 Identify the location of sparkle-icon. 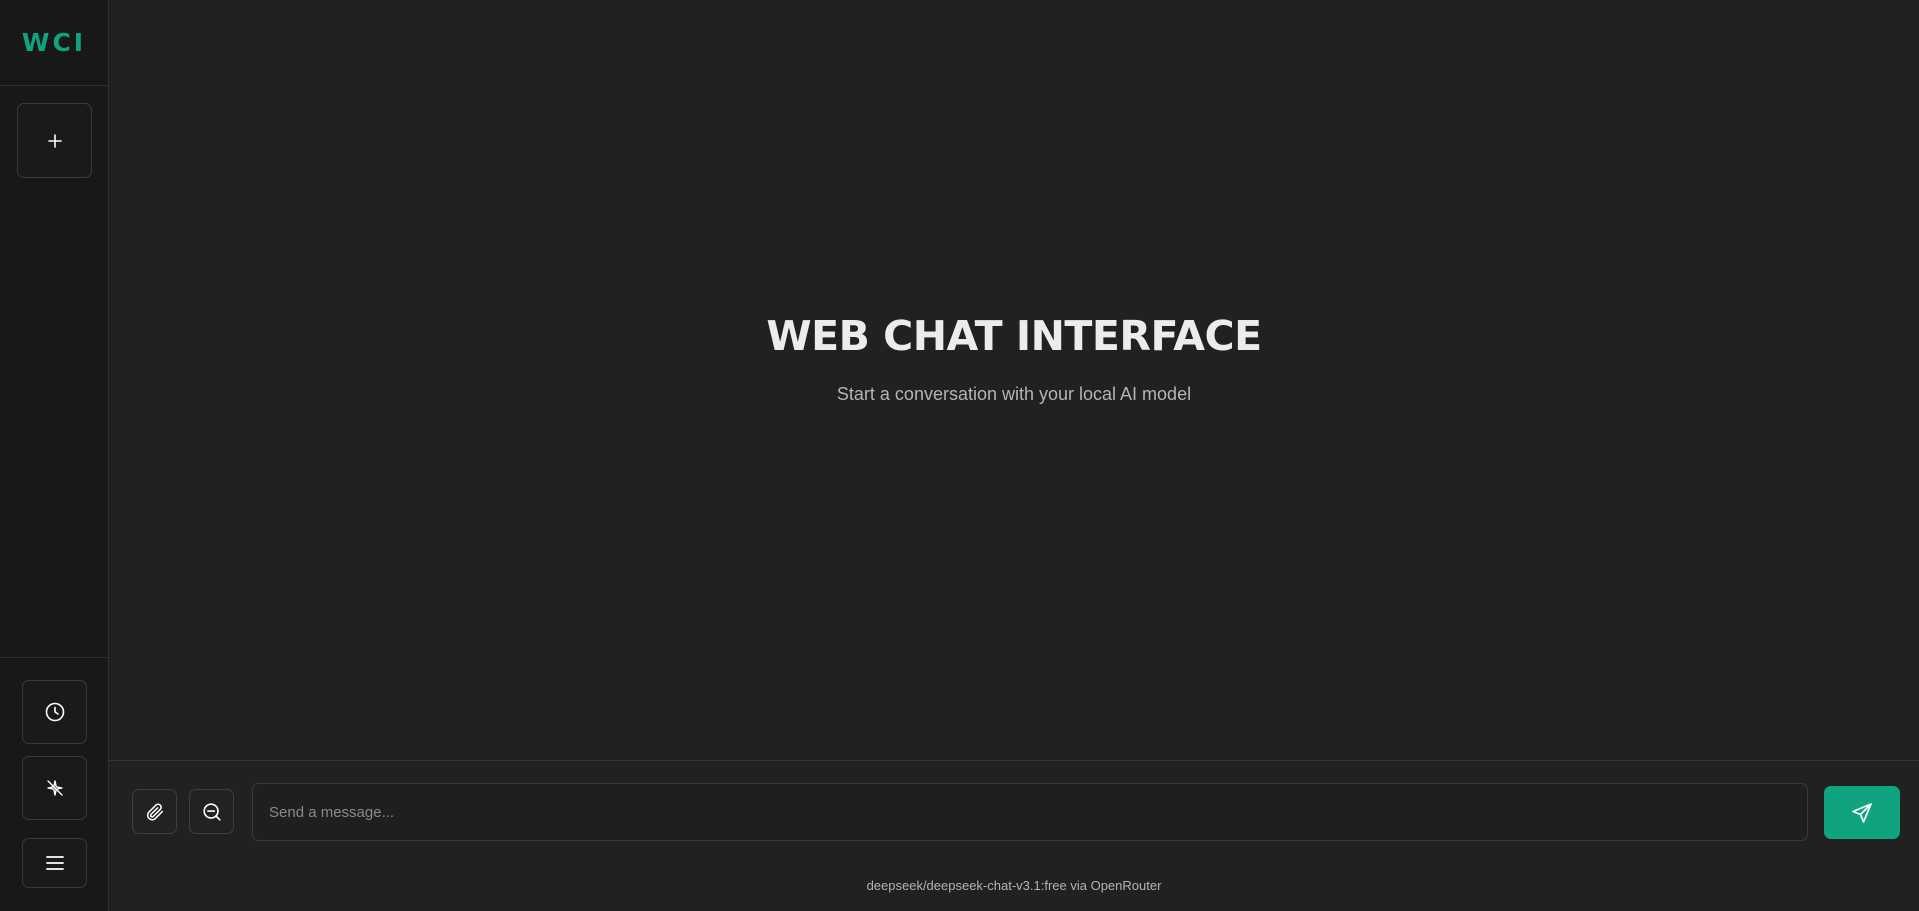
(55, 788).